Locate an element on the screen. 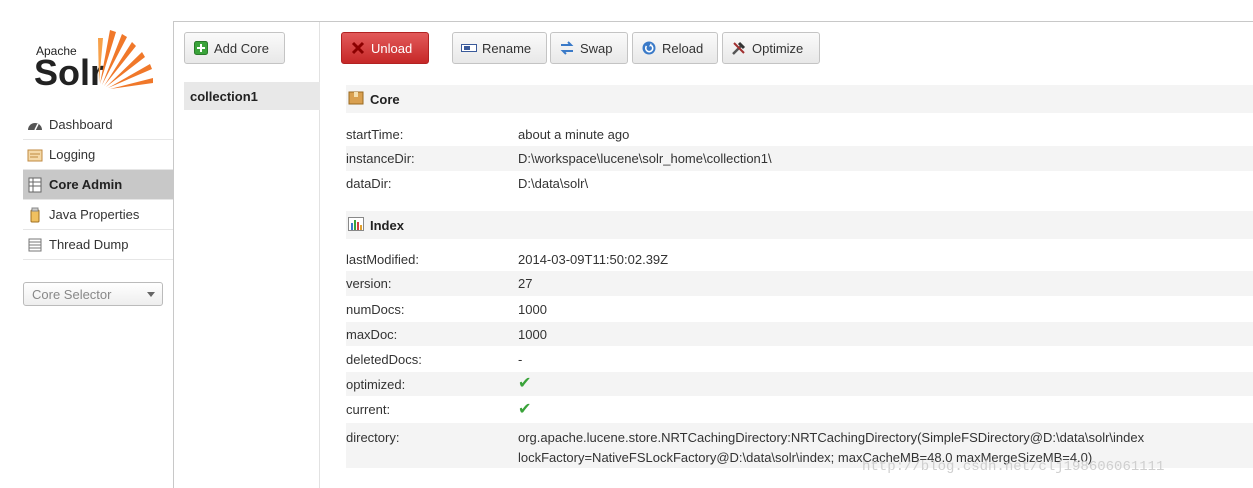 The width and height of the screenshot is (1253, 488). chevron-down-icon is located at coordinates (151, 294).